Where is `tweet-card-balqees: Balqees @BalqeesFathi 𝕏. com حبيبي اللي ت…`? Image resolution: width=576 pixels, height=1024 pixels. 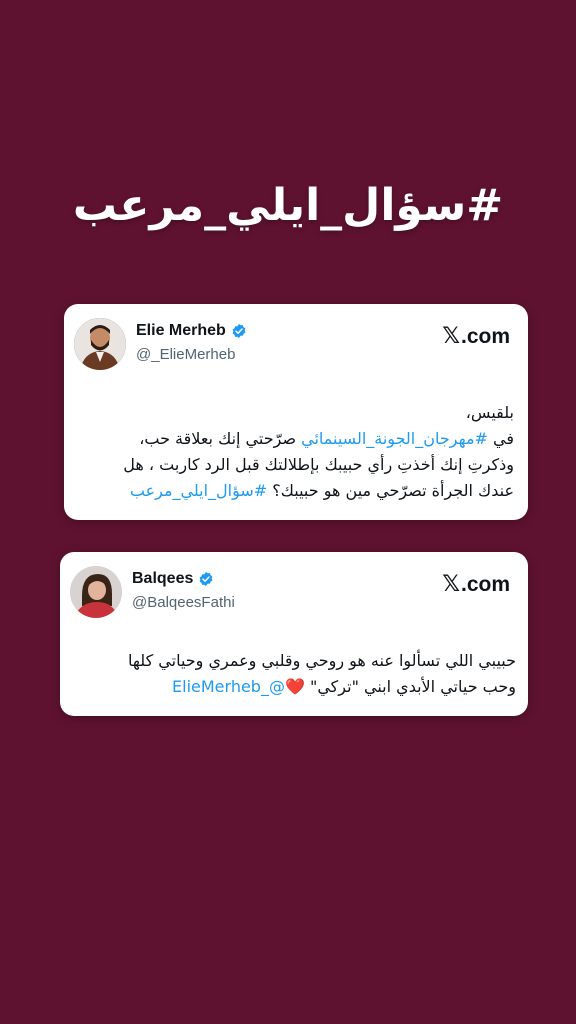 tweet-card-balqees: Balqees @BalqeesFathi 𝕏. com حبيبي اللي ت… is located at coordinates (294, 634).